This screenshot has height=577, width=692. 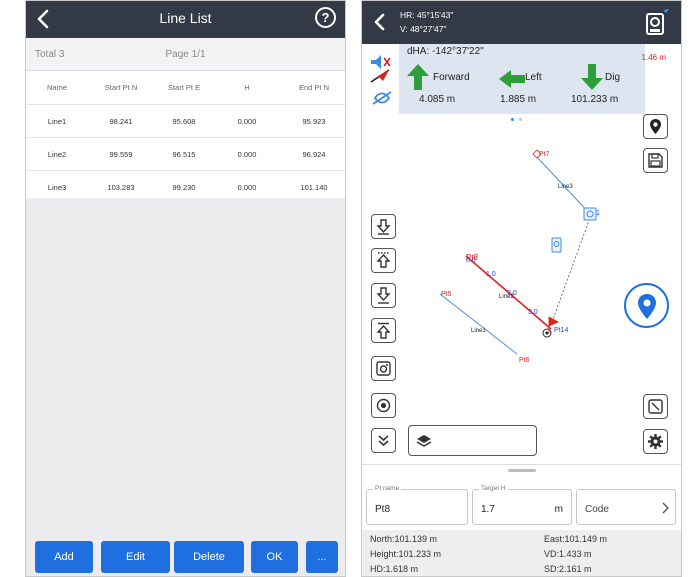 What do you see at coordinates (665, 508) in the screenshot?
I see `chevron-right-icon` at bounding box center [665, 508].